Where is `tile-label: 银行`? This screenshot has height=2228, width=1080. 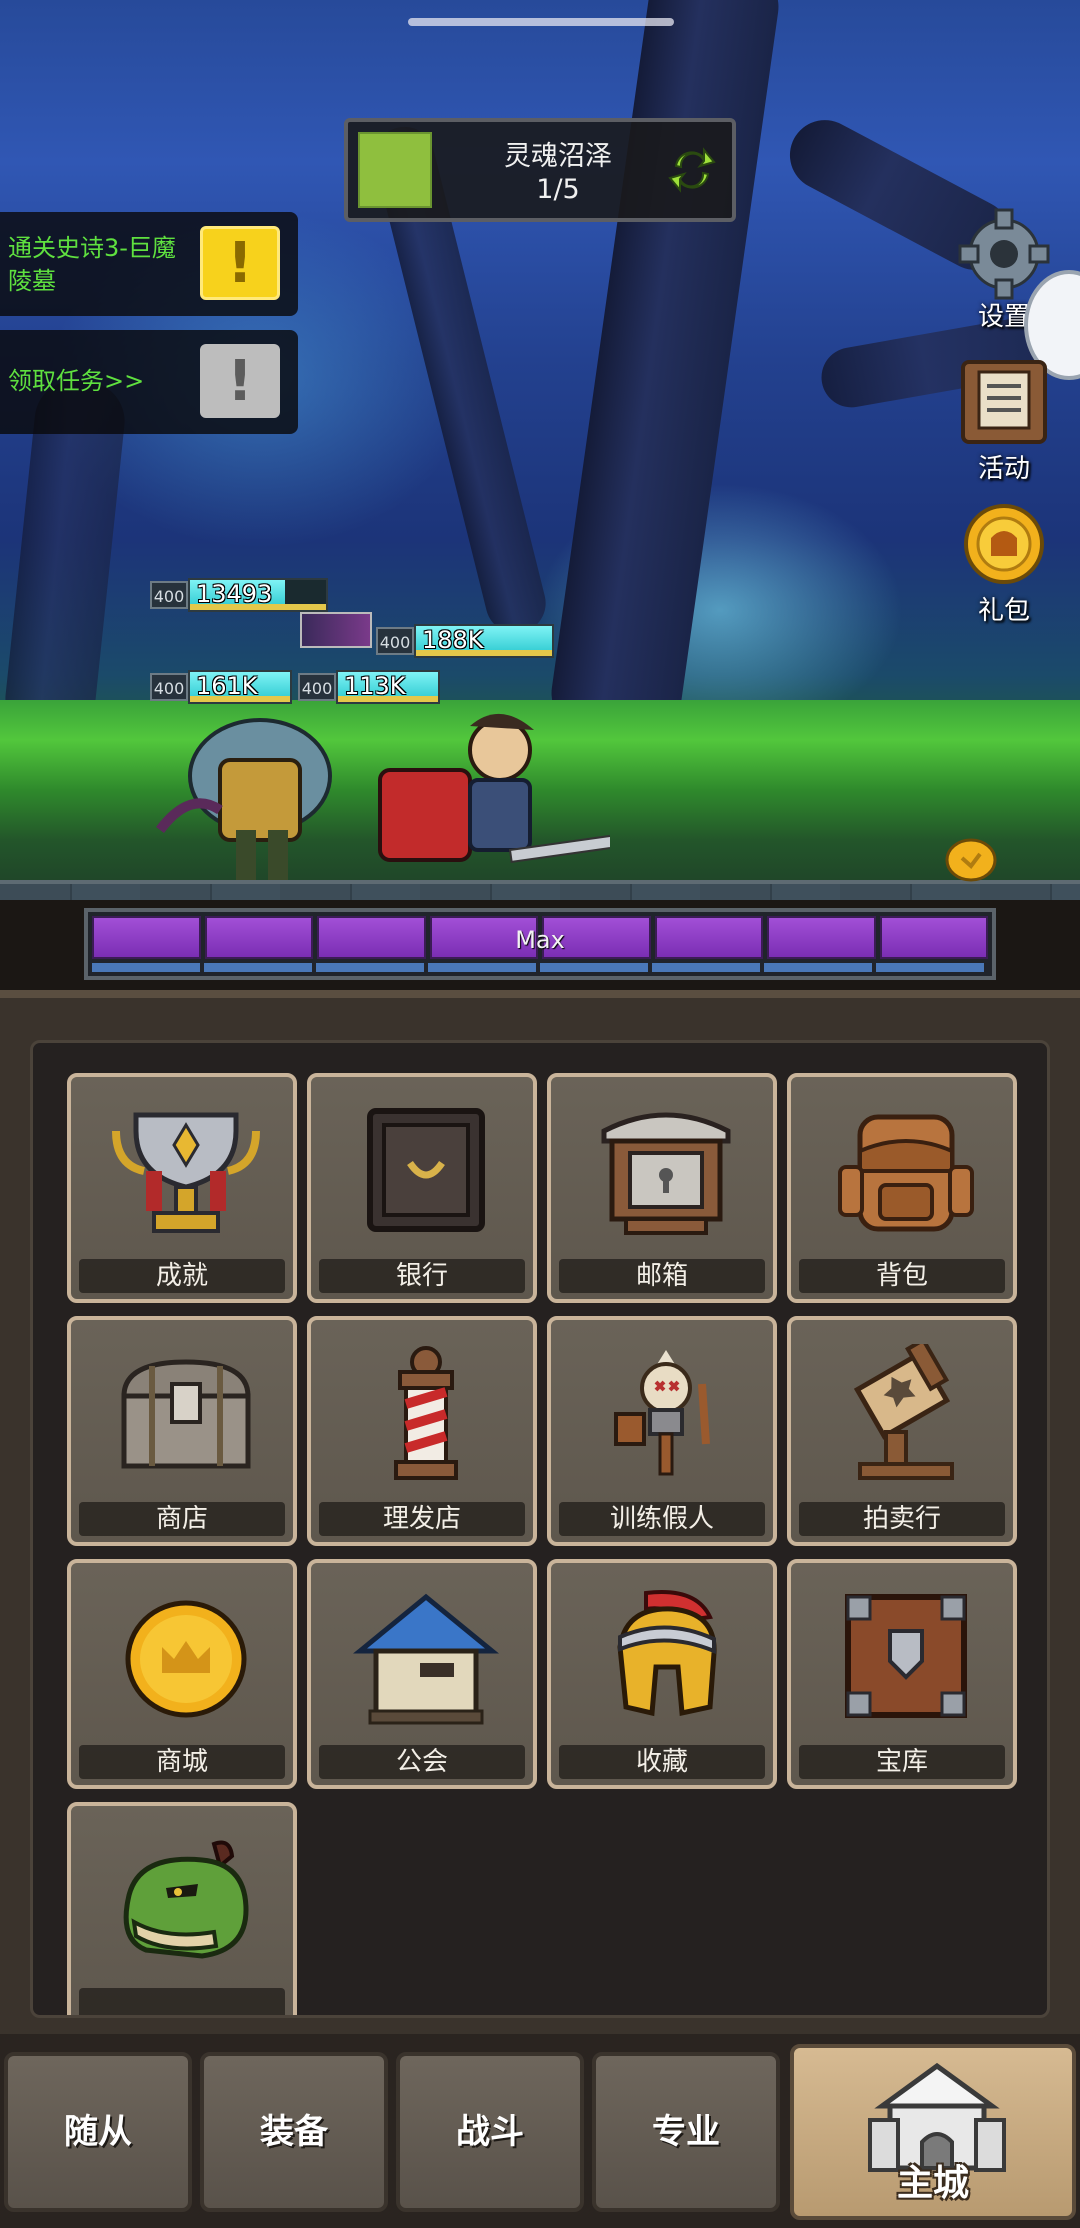 tile-label: 银行 is located at coordinates (422, 1276).